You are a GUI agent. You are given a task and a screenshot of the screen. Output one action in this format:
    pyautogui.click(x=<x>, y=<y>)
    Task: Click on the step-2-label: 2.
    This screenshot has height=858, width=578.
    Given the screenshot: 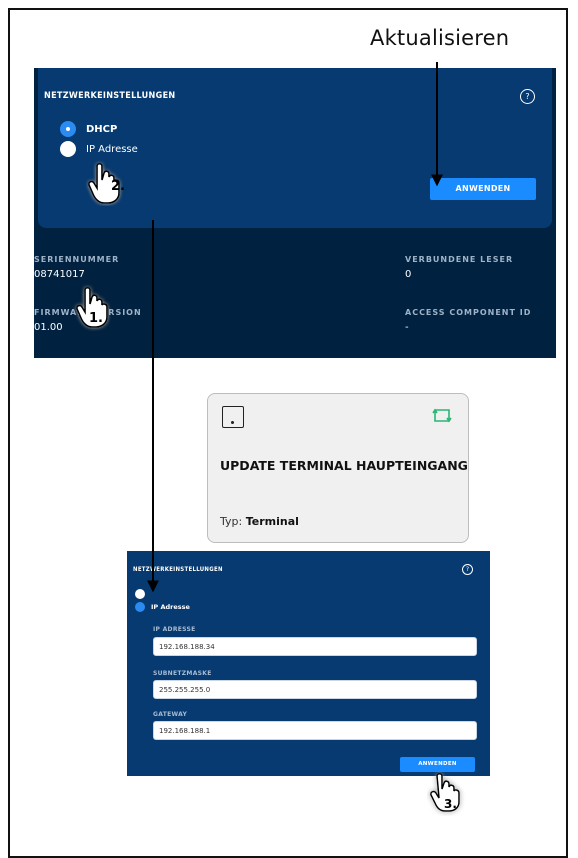 What is the action you would take?
    pyautogui.click(x=118, y=186)
    